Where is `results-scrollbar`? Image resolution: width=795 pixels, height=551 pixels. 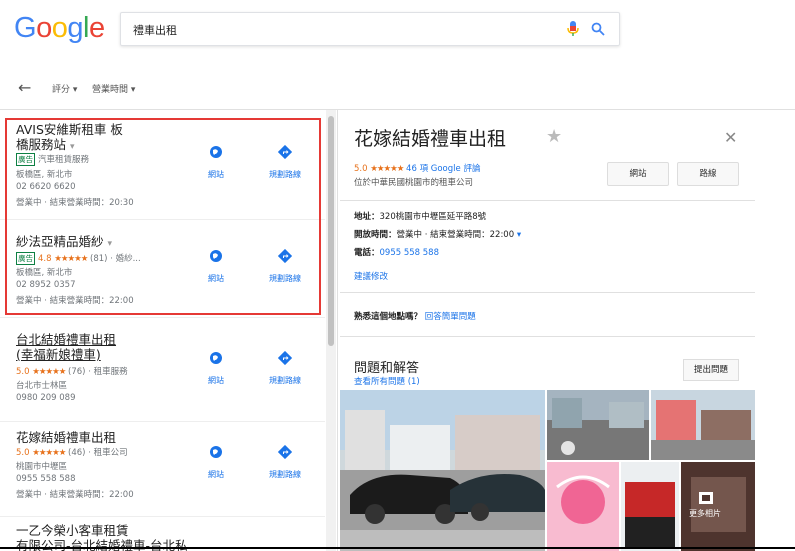 results-scrollbar is located at coordinates (331, 330).